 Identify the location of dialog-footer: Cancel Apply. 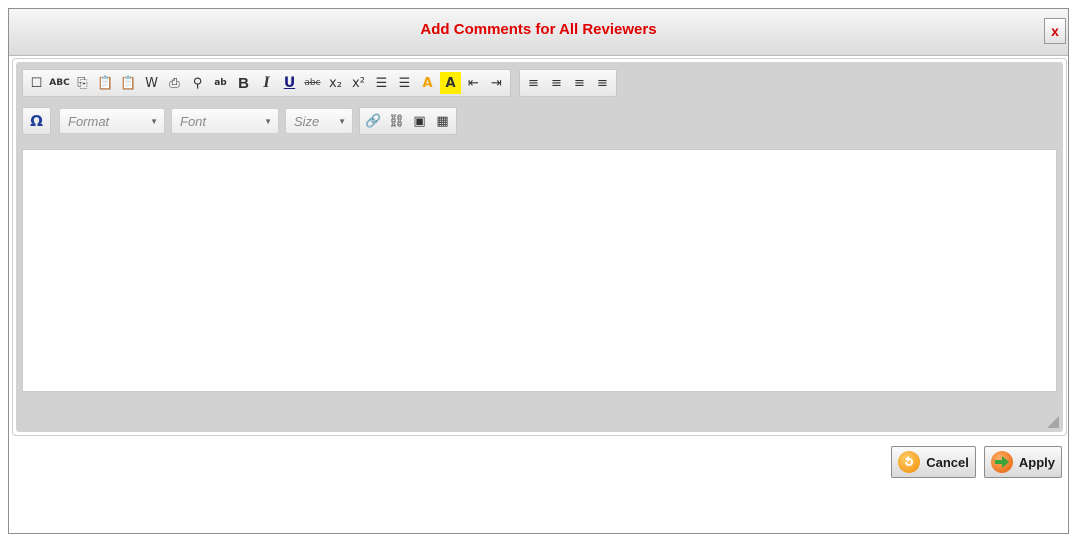
(972, 462).